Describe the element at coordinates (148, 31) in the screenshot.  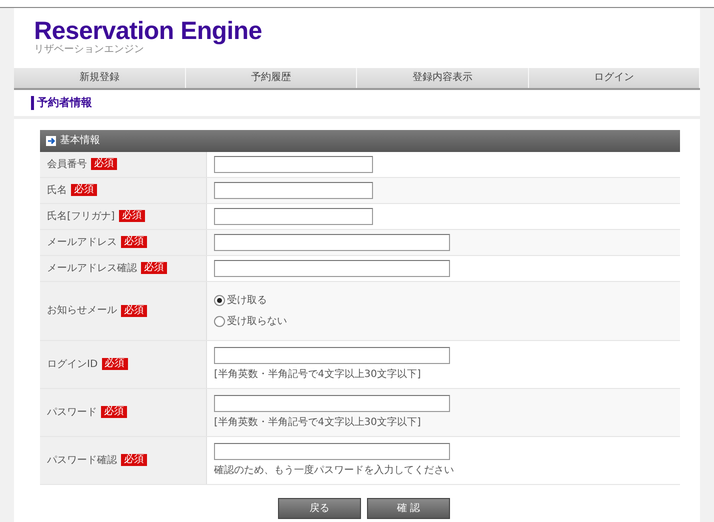
I see `site-title: Reservation Engine` at that location.